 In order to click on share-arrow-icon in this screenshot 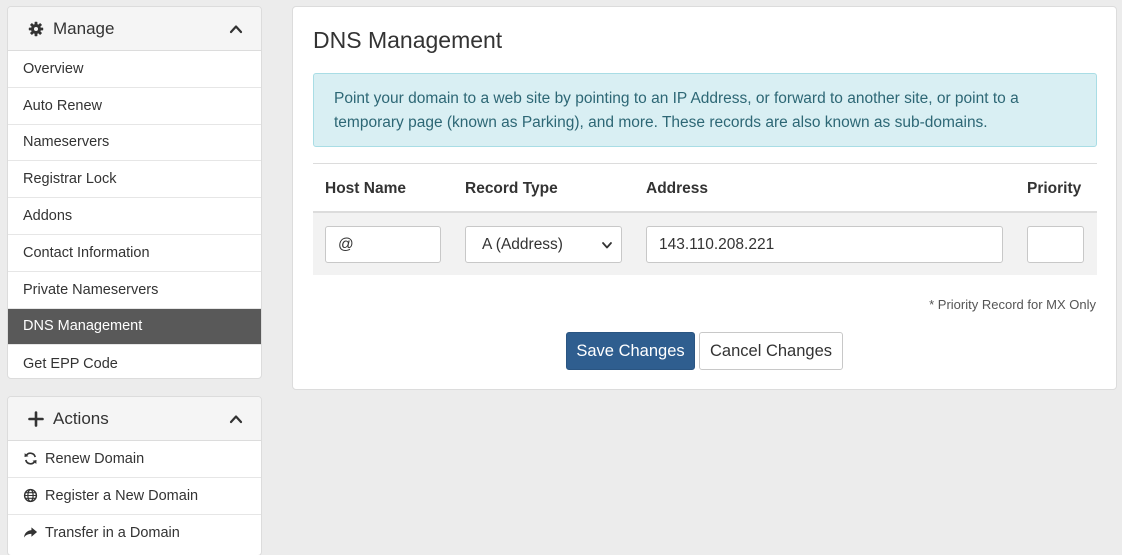, I will do `click(30, 532)`.